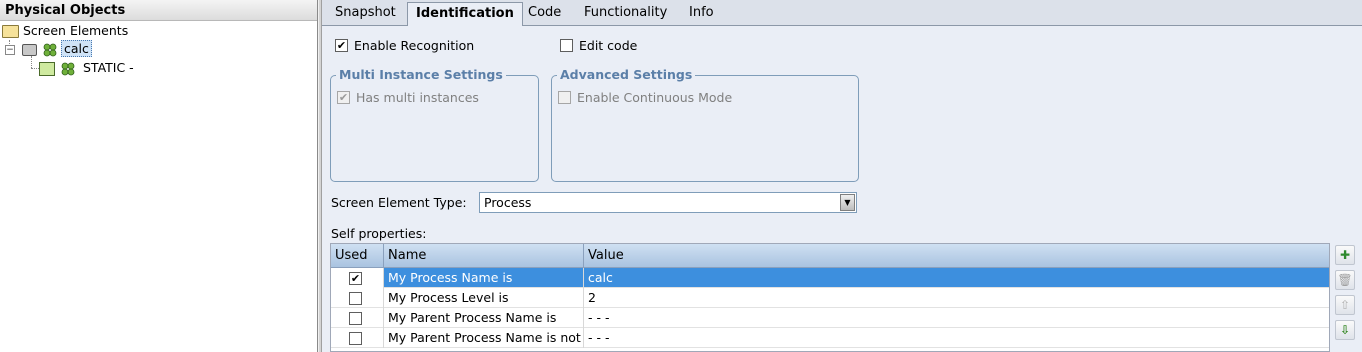 This screenshot has height=352, width=1362. What do you see at coordinates (508, 202) in the screenshot?
I see `select-value: Process` at bounding box center [508, 202].